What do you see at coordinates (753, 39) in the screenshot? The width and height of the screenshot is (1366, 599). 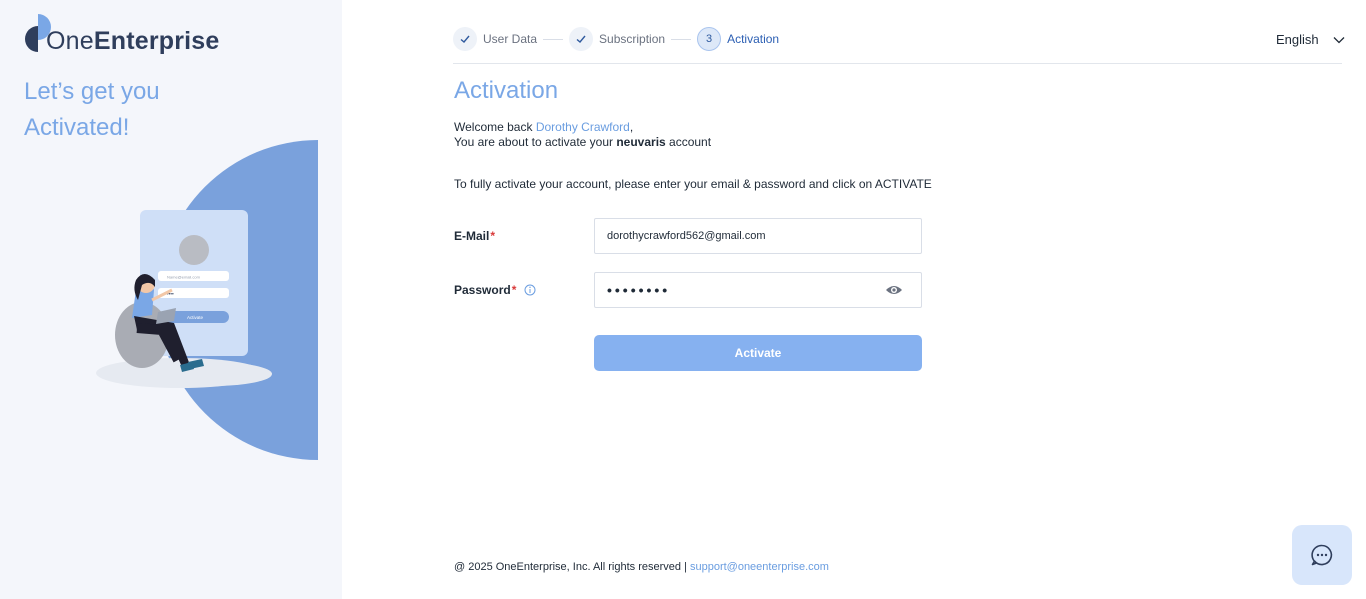 I see `step-activation-label: Activation` at bounding box center [753, 39].